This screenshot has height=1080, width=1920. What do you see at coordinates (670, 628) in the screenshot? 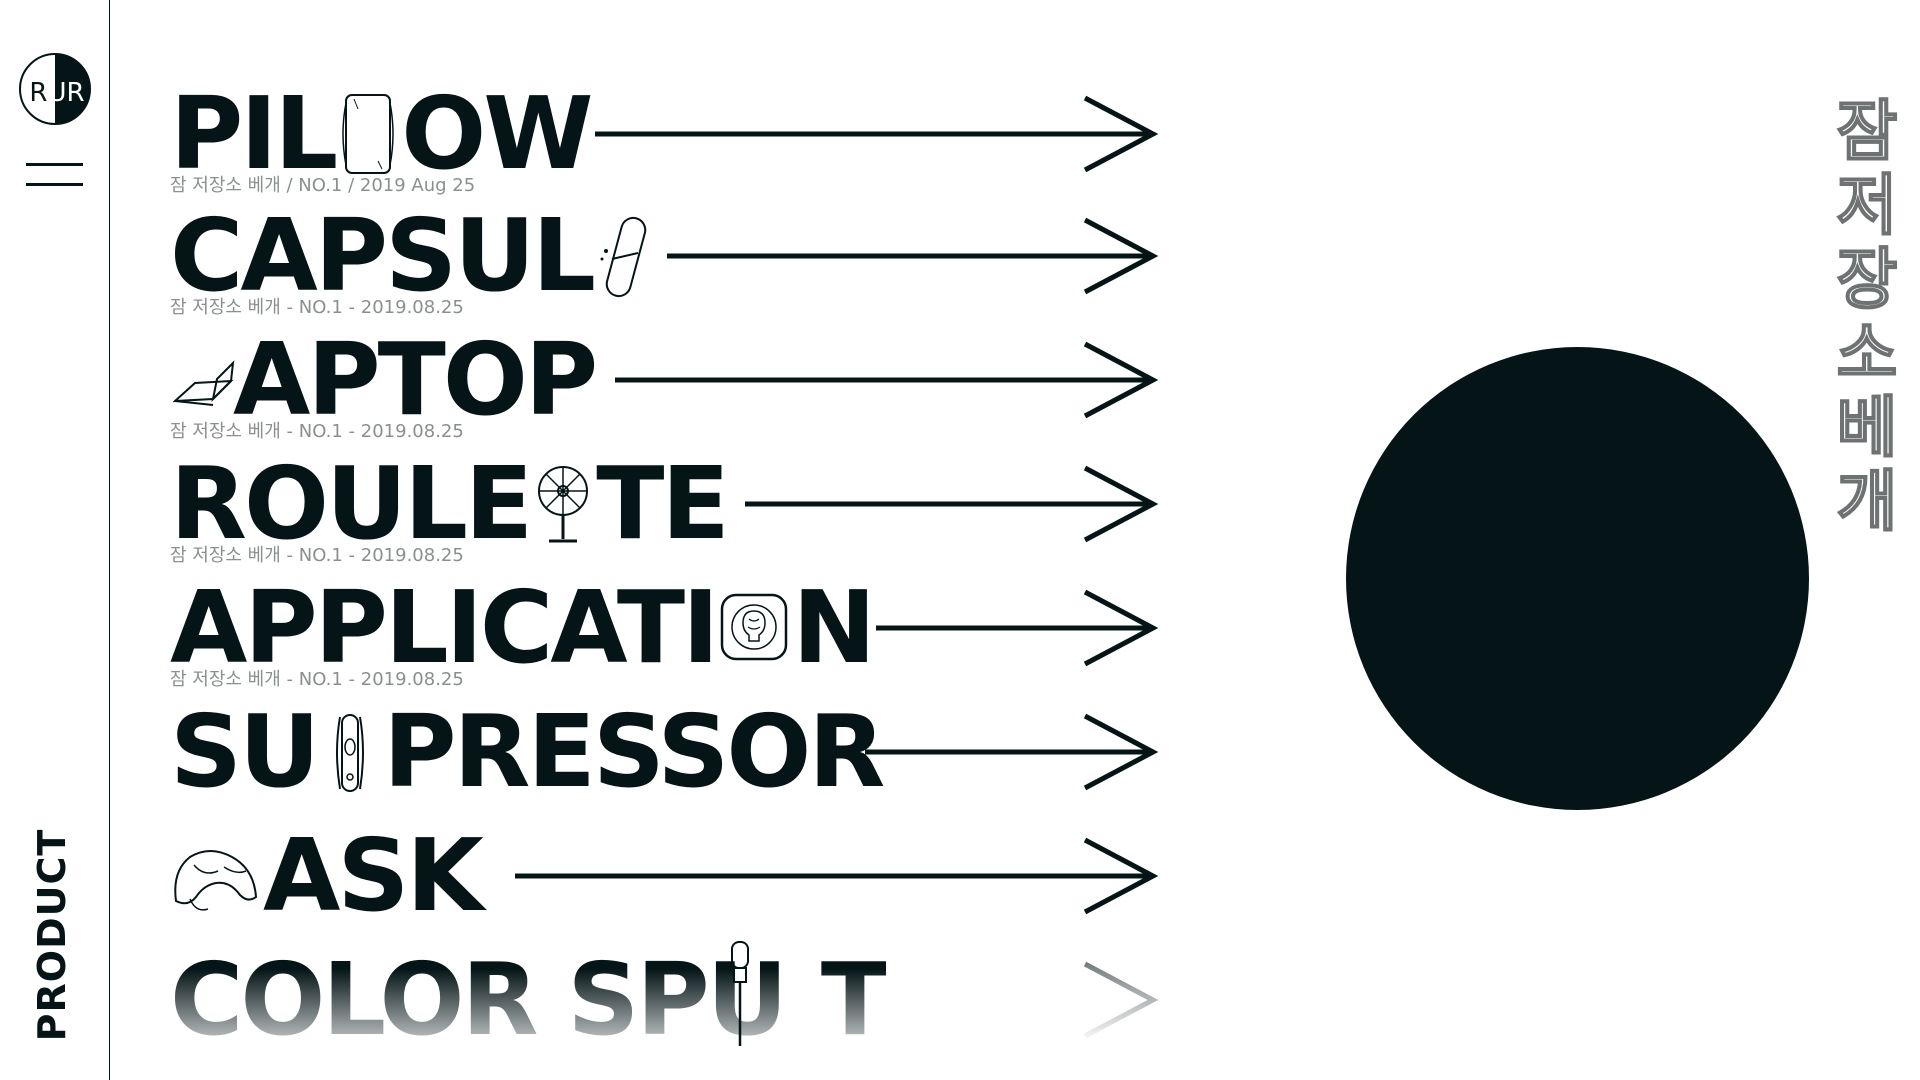
I see `product-item-application: APPLICATI N 잠 저장소 베개 - NO.1 - 2019.08.25` at bounding box center [670, 628].